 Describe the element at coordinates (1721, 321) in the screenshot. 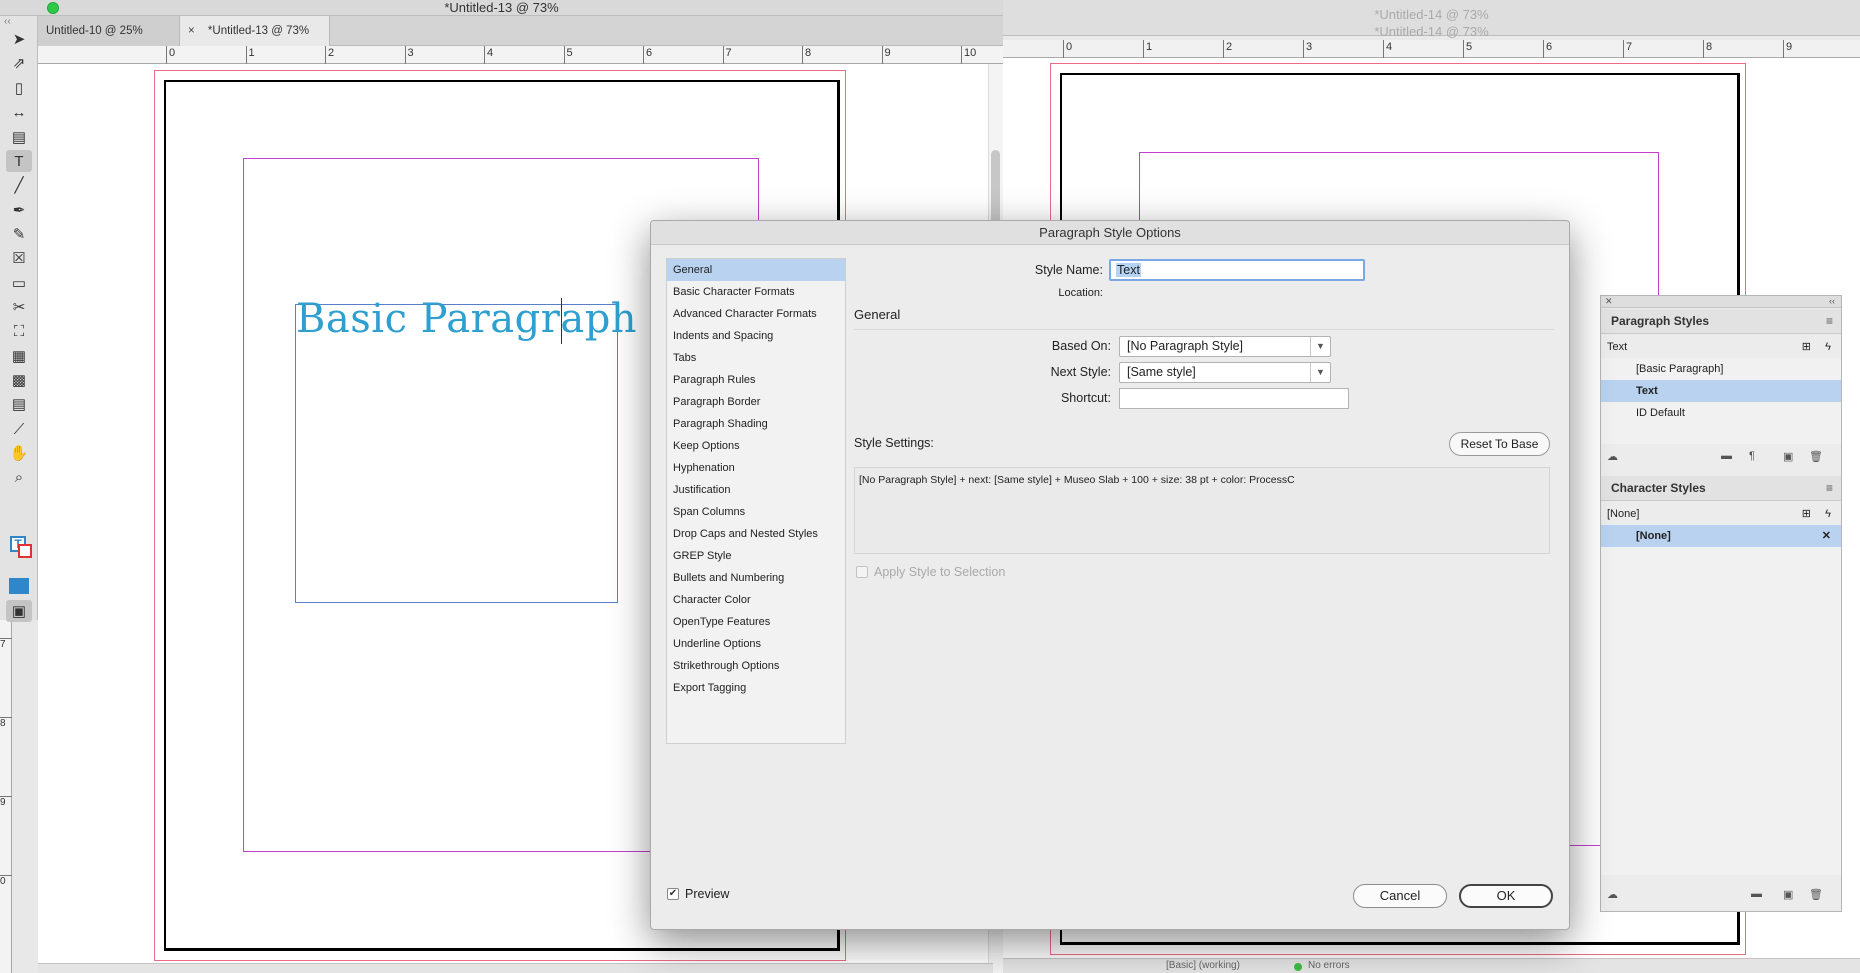

I see `paragraph-styles-header: Paragraph Styles ≡` at that location.